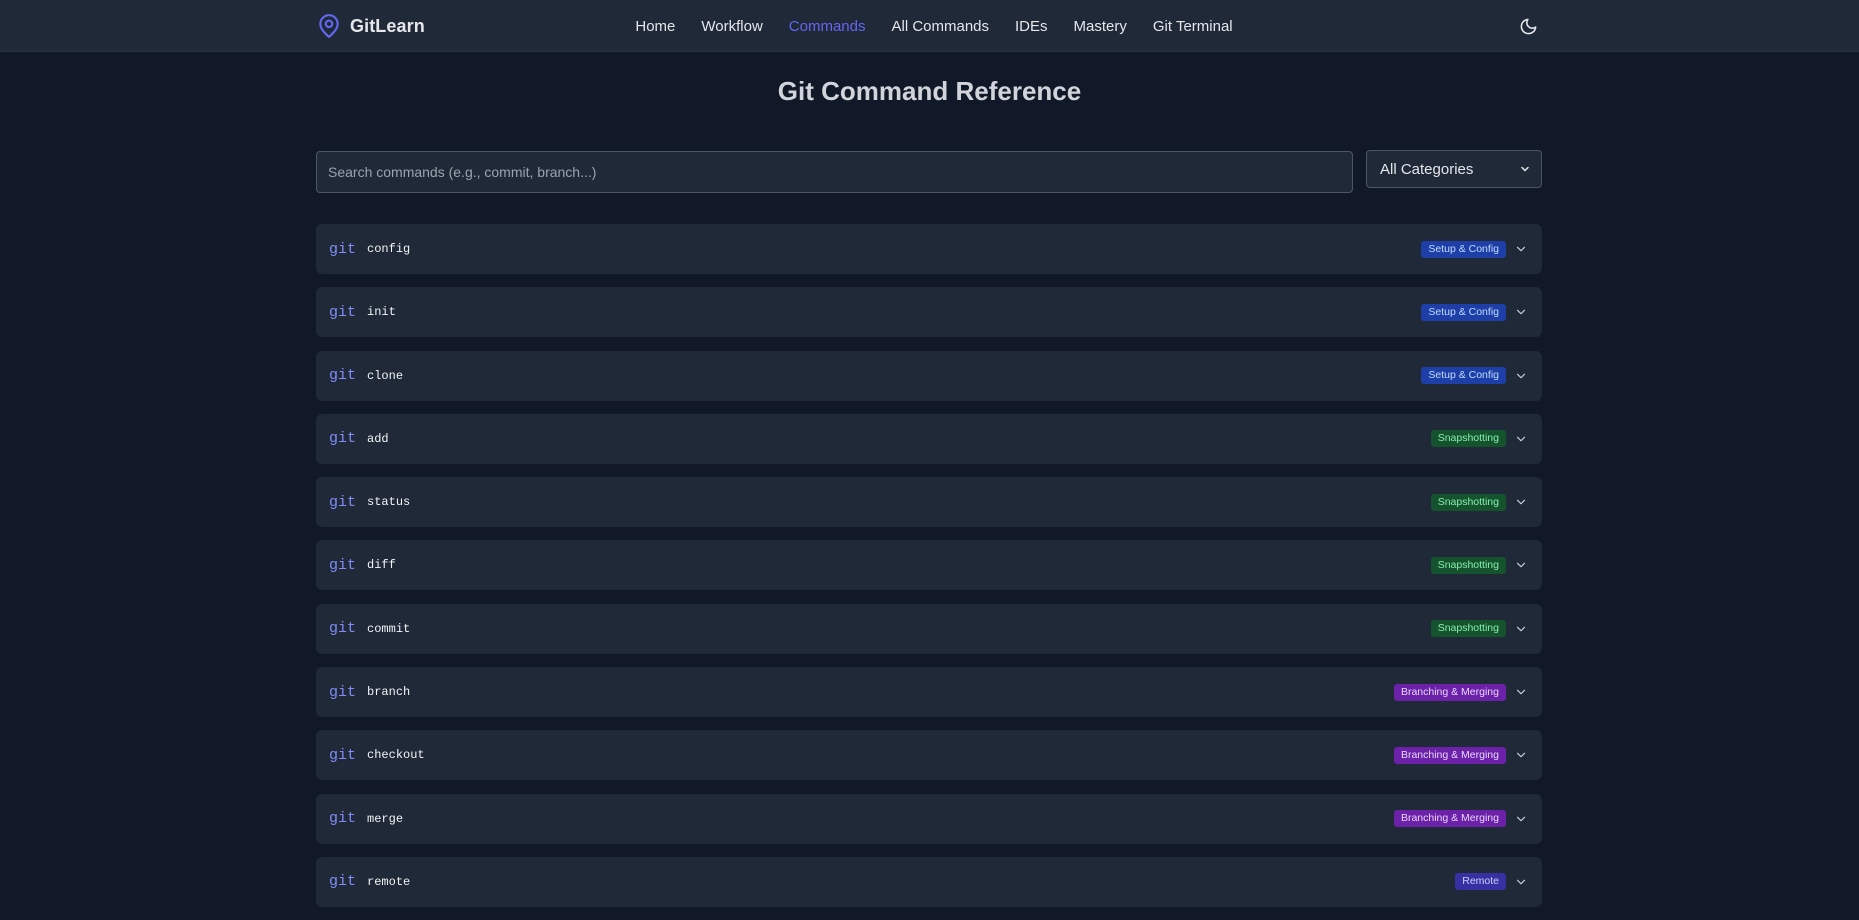  I want to click on page-title: Git Command Reference, so click(929, 91).